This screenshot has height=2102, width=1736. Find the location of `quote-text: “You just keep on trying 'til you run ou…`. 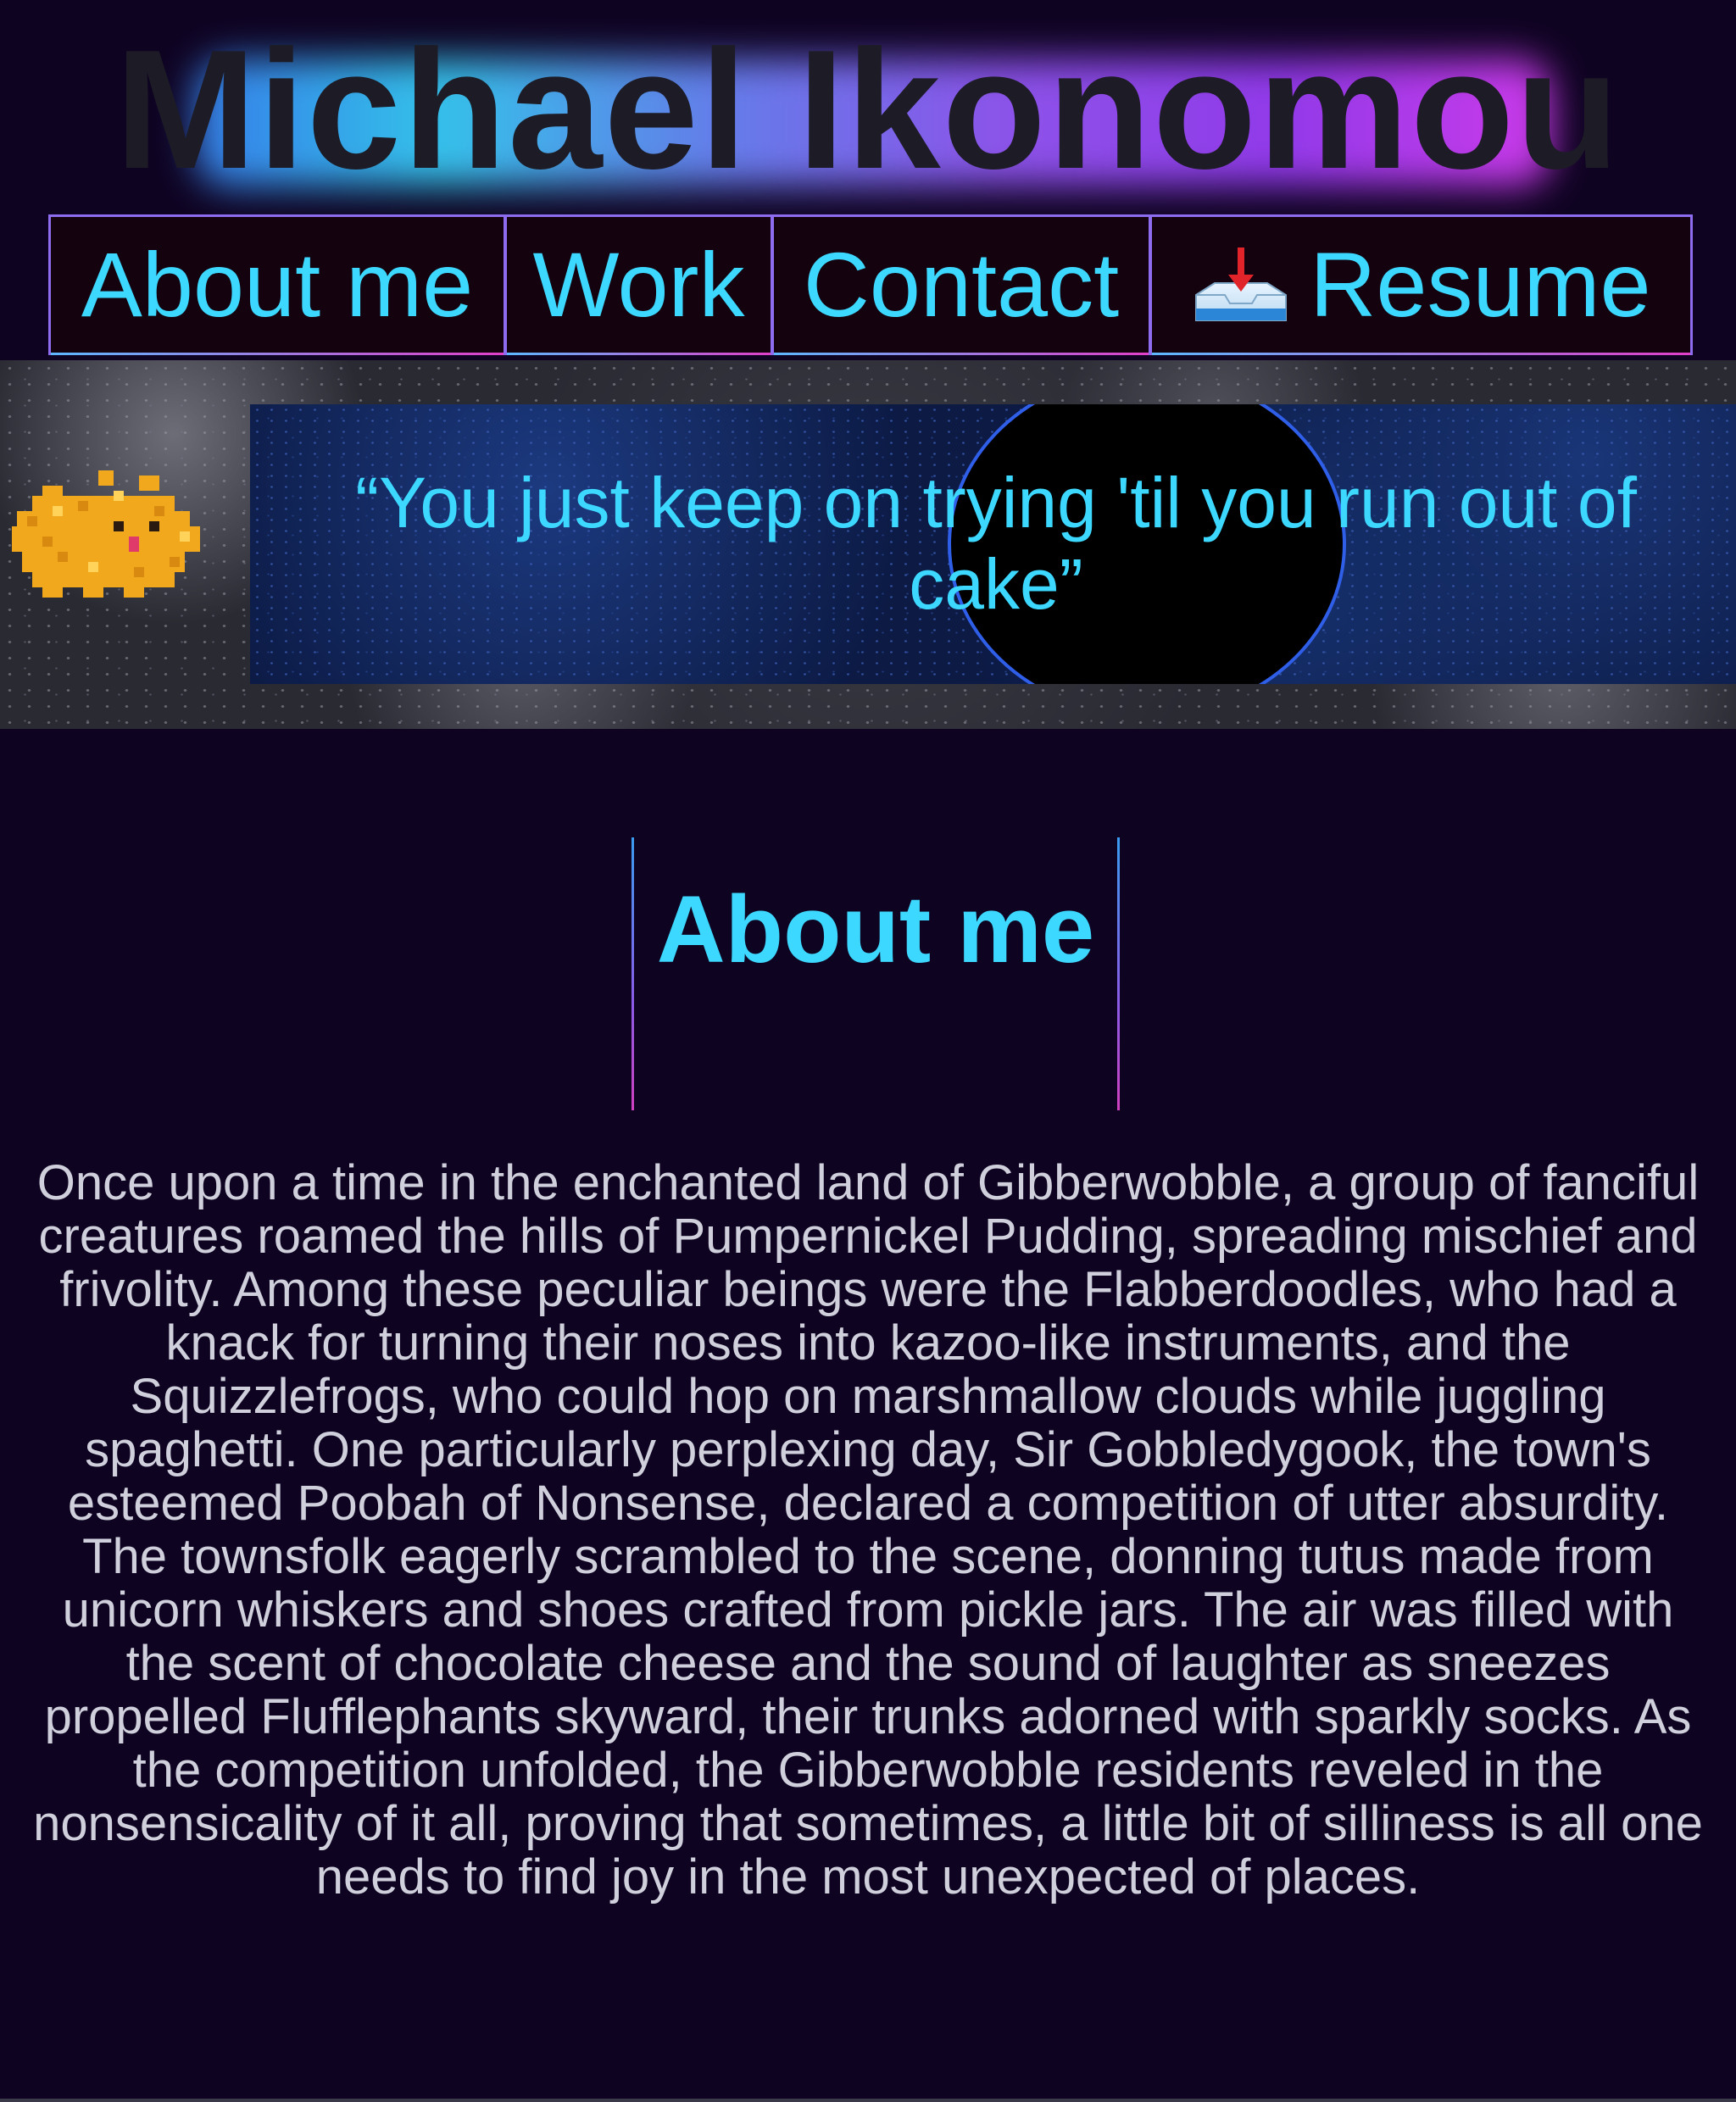

quote-text: “You just keep on trying 'til you run ou… is located at coordinates (996, 543).